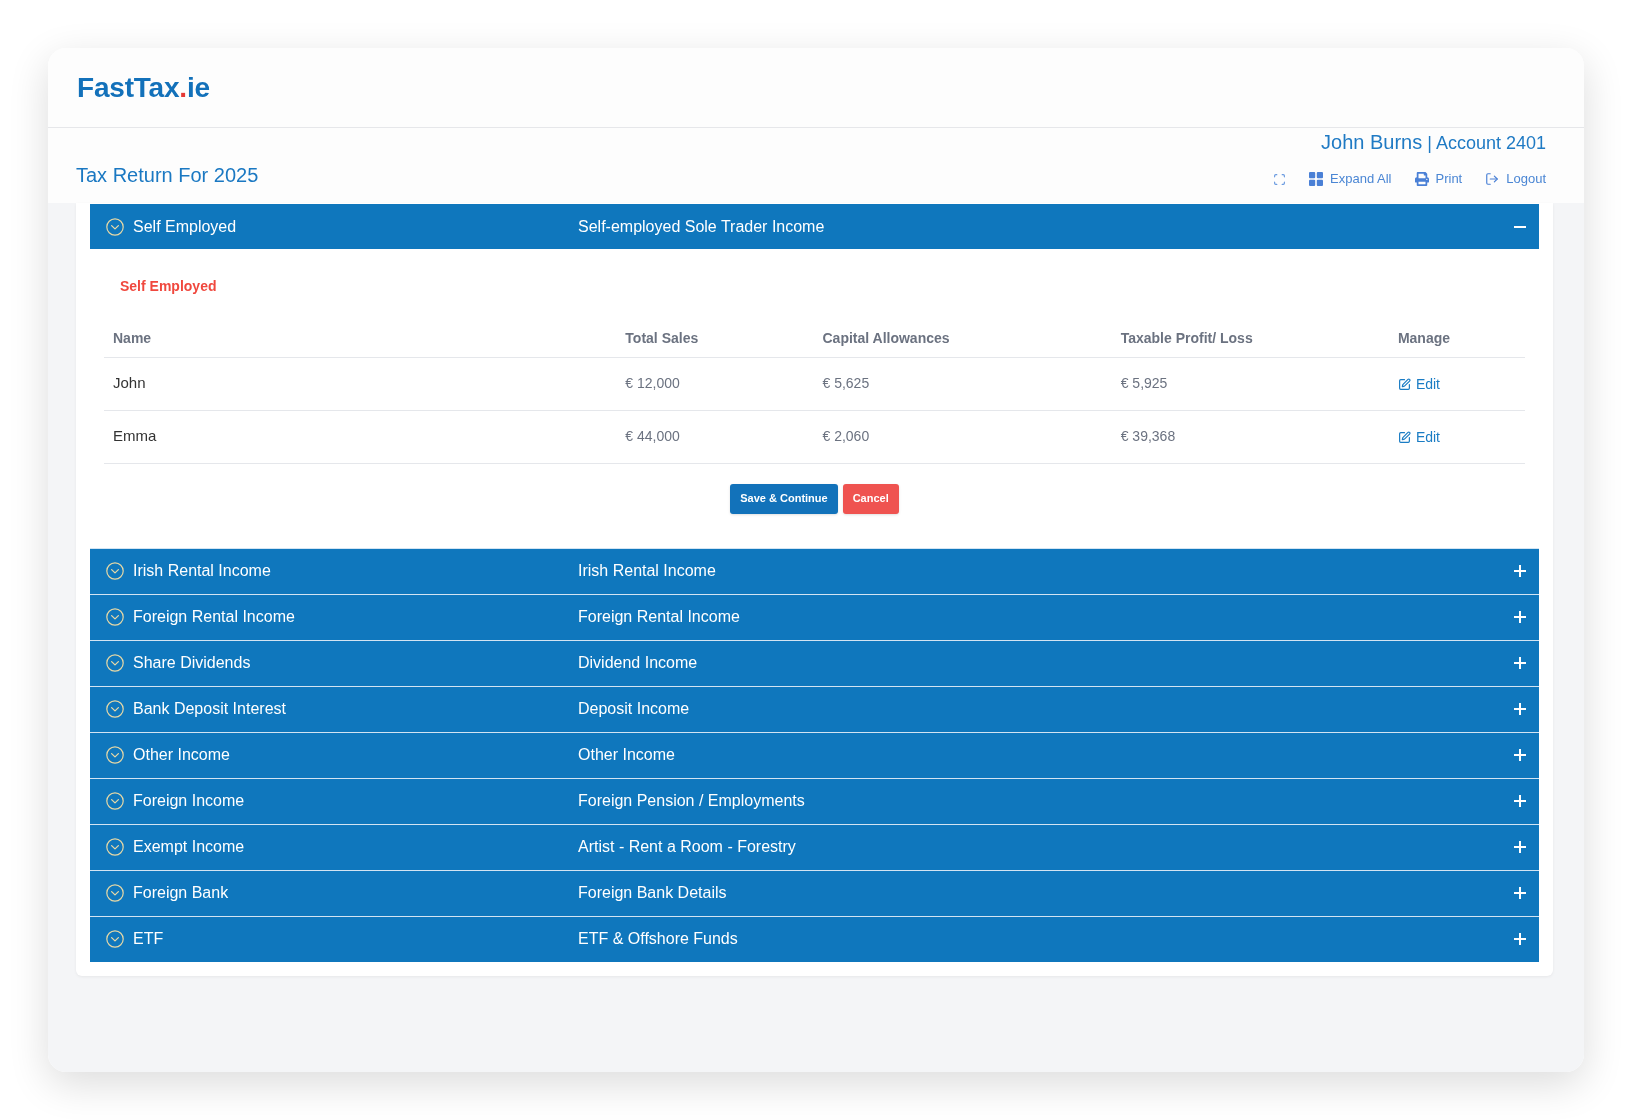 This screenshot has width=1632, height=1120. What do you see at coordinates (1350, 179) in the screenshot?
I see `expand-all-button: Expand All` at bounding box center [1350, 179].